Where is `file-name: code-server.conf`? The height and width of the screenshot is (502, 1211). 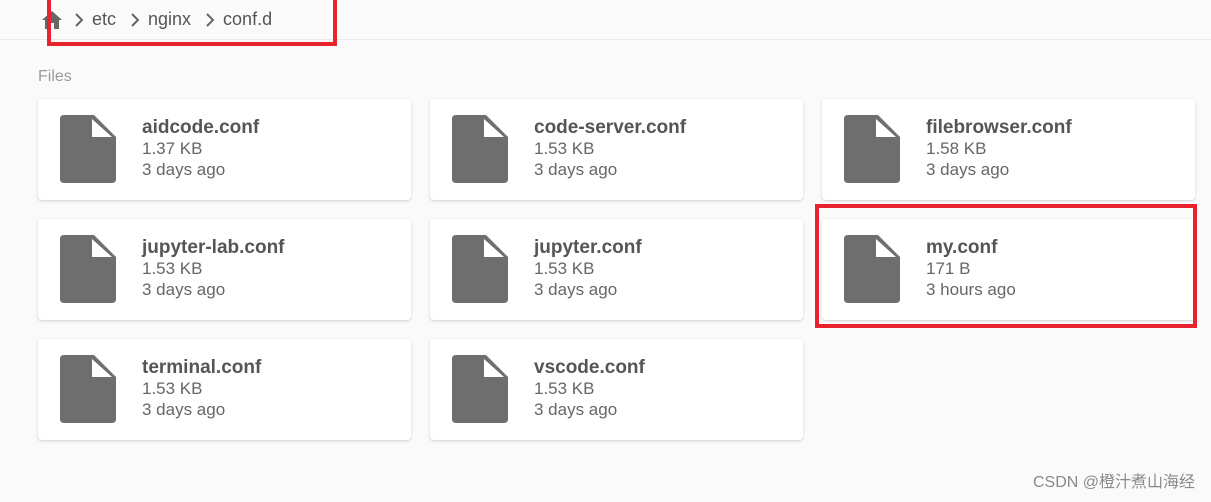 file-name: code-server.conf is located at coordinates (610, 127).